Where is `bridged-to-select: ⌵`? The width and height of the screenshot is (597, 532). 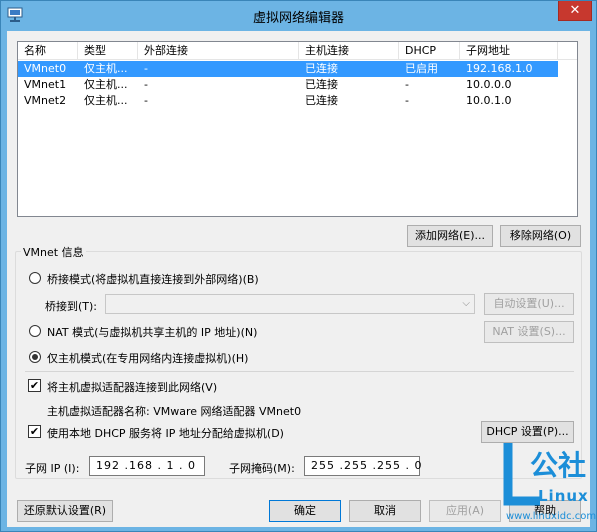 bridged-to-select: ⌵ is located at coordinates (290, 304).